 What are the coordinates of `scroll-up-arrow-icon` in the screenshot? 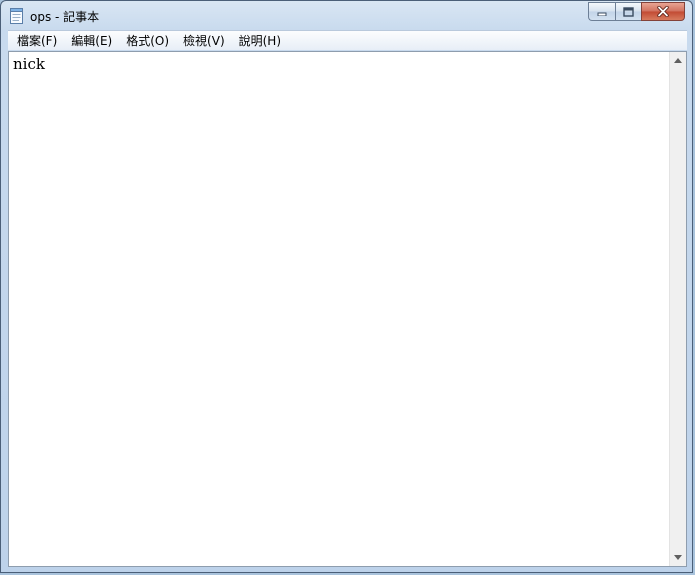 It's located at (678, 60).